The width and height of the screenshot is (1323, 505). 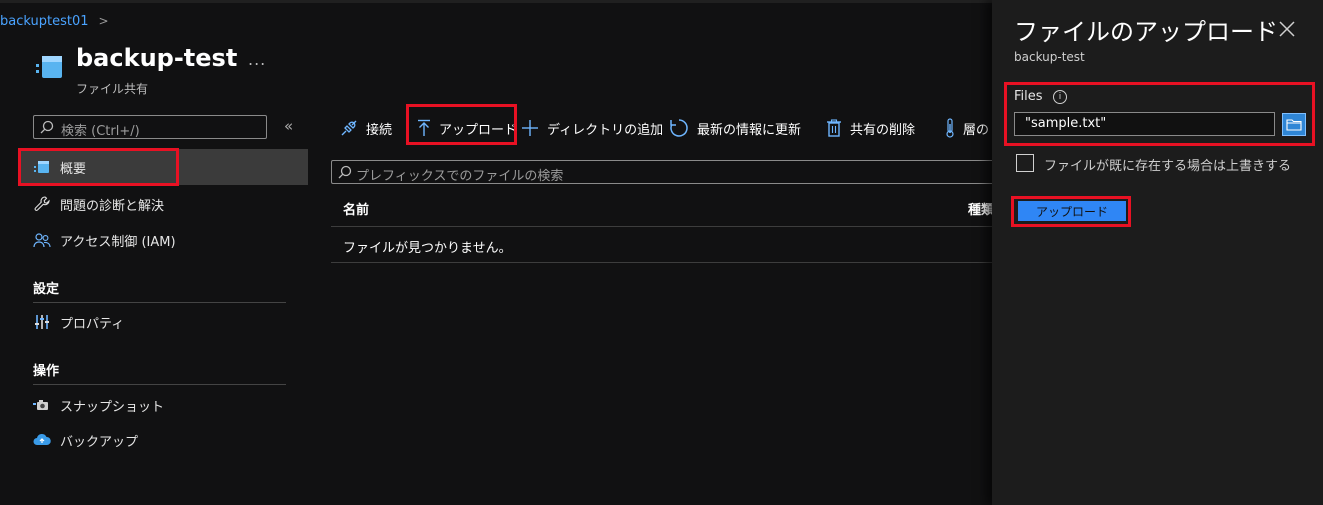 I want to click on upload-submit-button: アップロード, so click(x=1072, y=211).